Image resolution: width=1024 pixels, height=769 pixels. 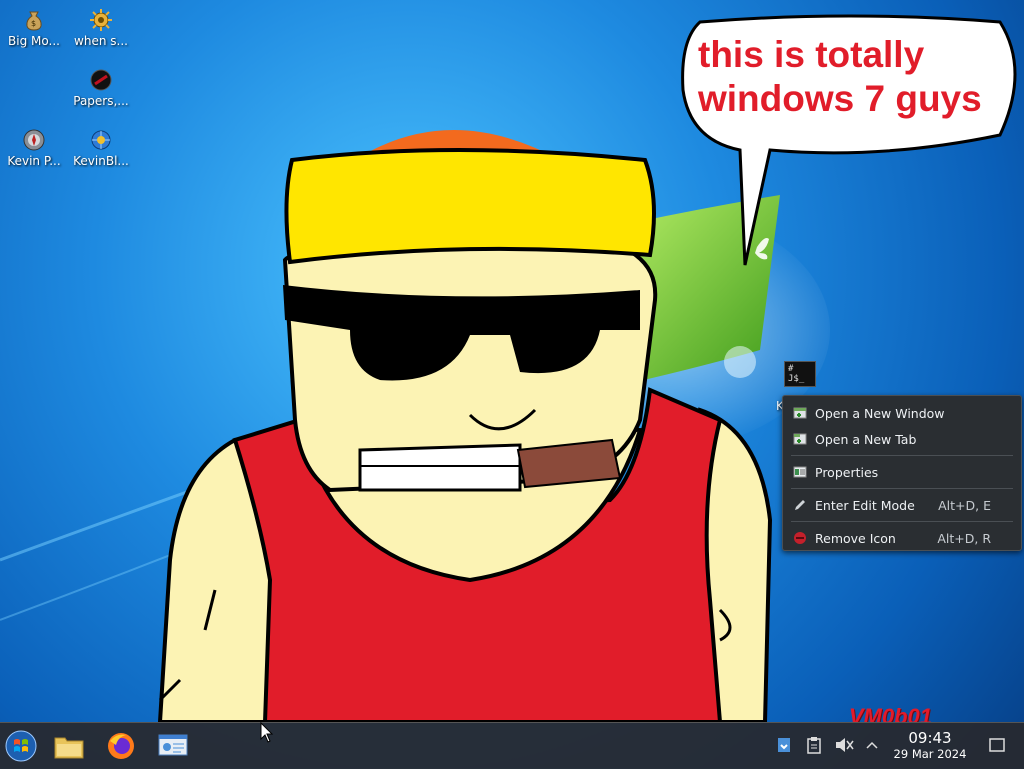 What do you see at coordinates (800, 472) in the screenshot?
I see `properties-icon` at bounding box center [800, 472].